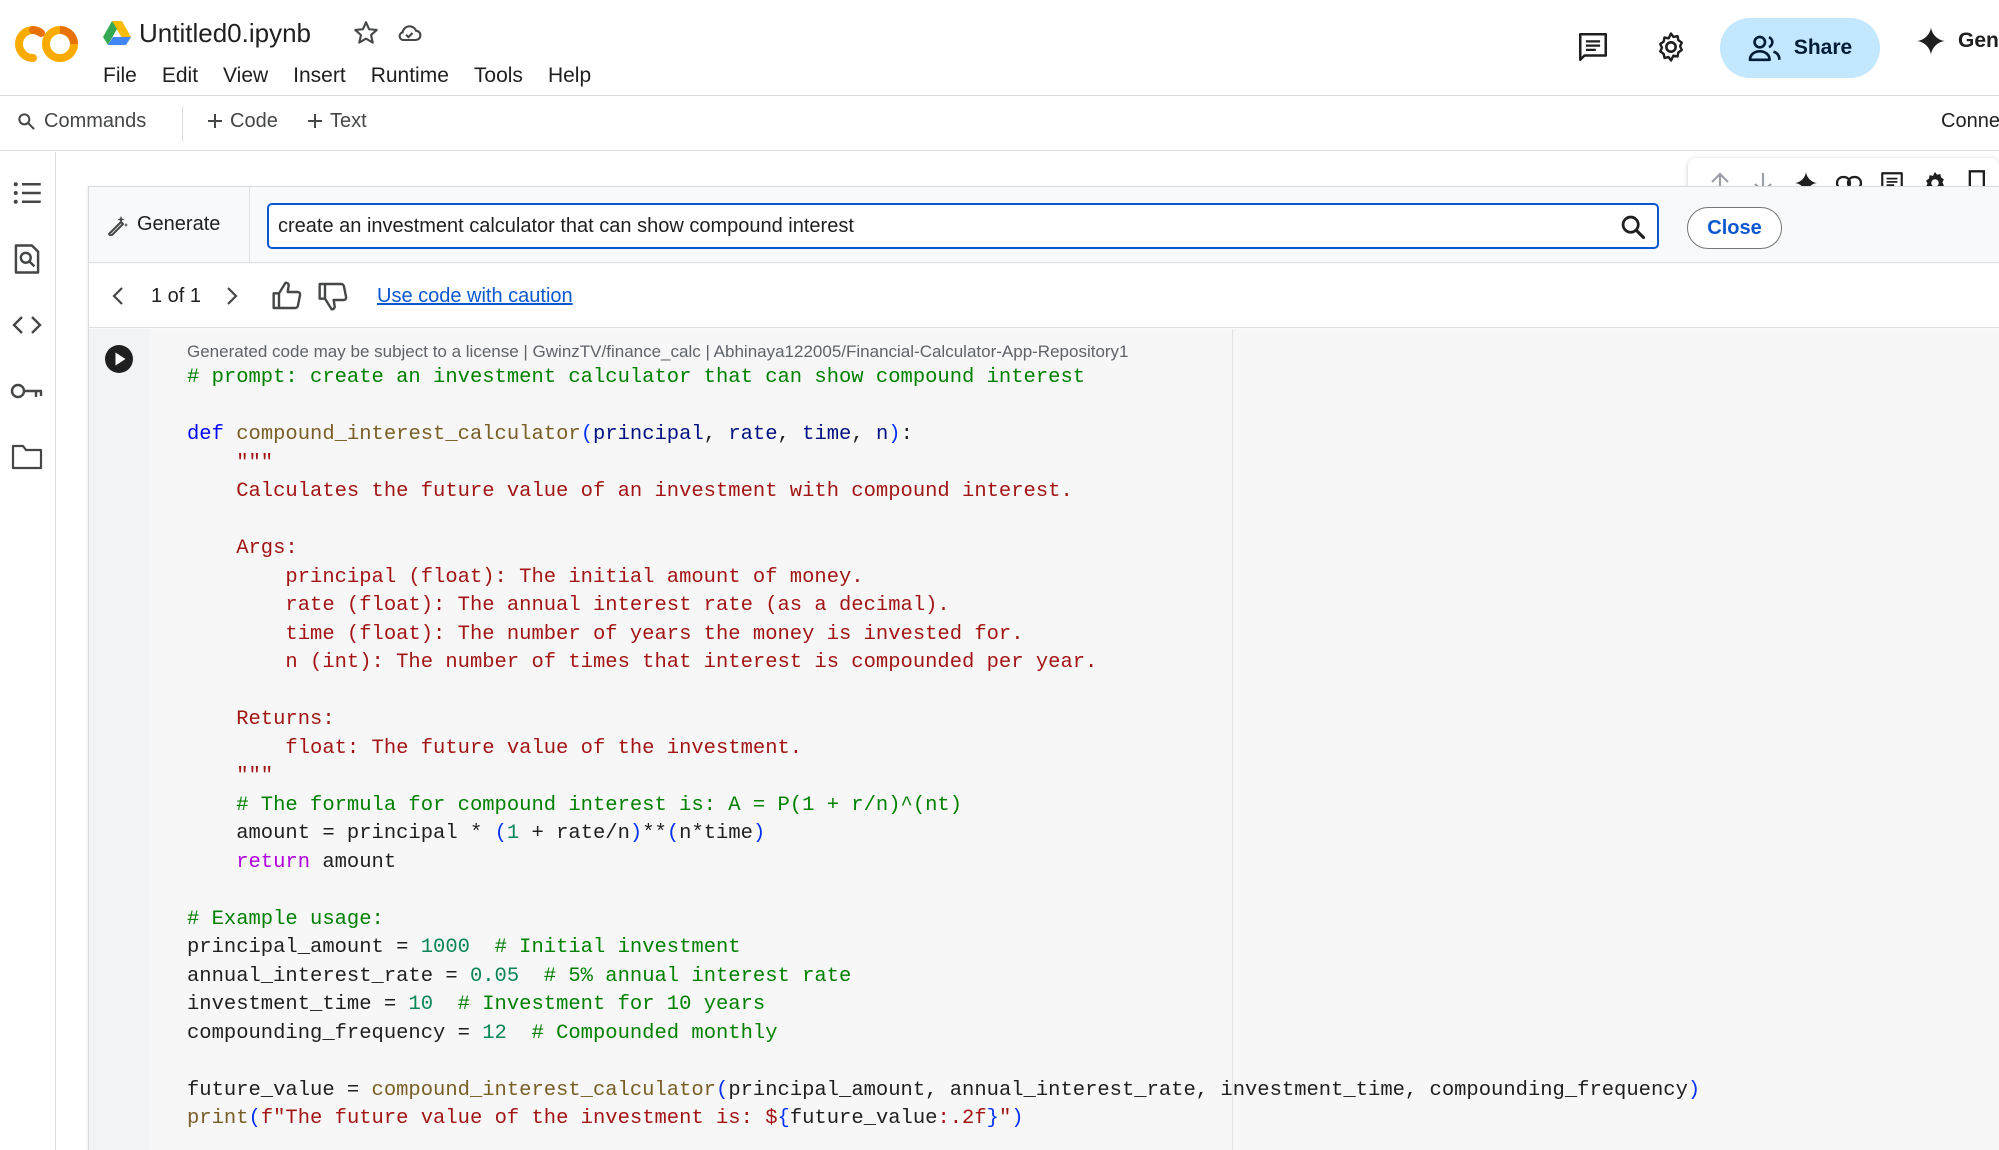  What do you see at coordinates (117, 33) in the screenshot?
I see `drive-icon` at bounding box center [117, 33].